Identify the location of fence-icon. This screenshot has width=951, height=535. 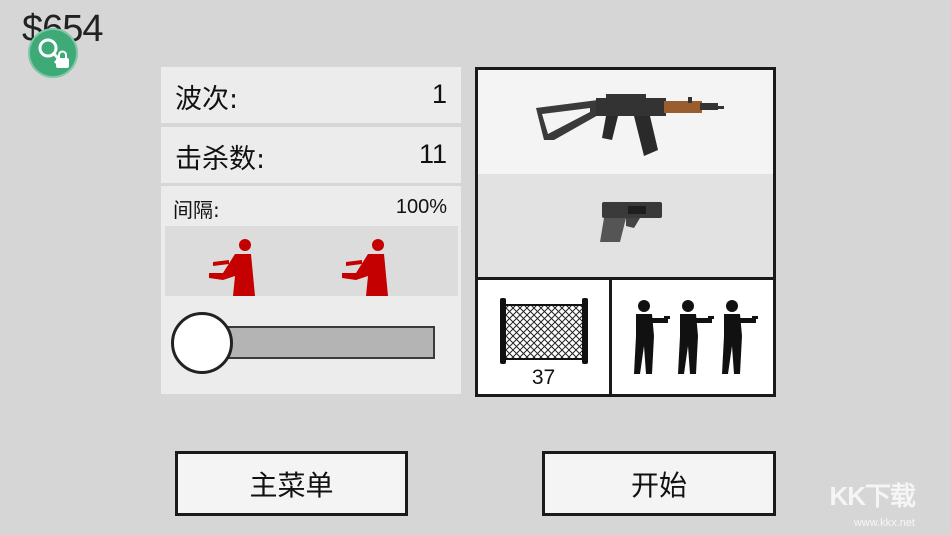
(544, 331).